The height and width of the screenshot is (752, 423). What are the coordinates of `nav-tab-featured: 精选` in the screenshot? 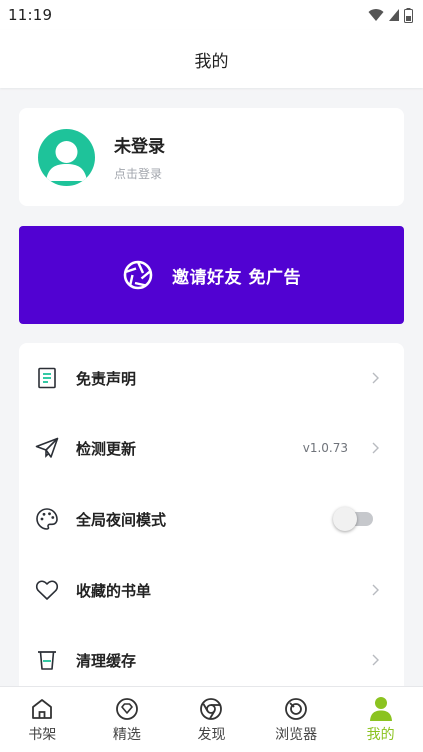 It's located at (127, 719).